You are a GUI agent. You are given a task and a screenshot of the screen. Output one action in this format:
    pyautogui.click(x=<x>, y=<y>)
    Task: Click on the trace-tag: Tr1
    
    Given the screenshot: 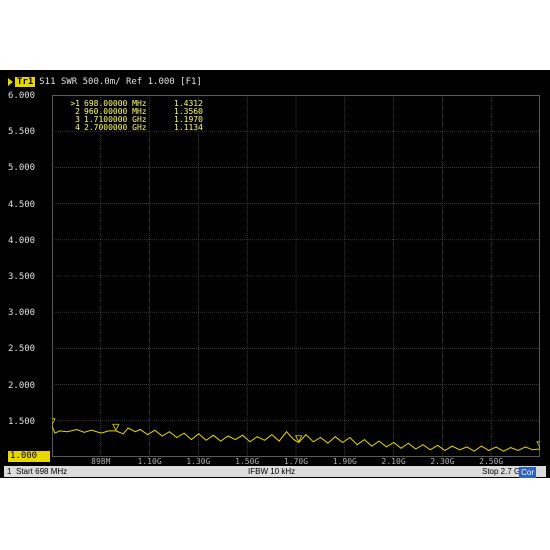 What is the action you would take?
    pyautogui.click(x=25, y=82)
    